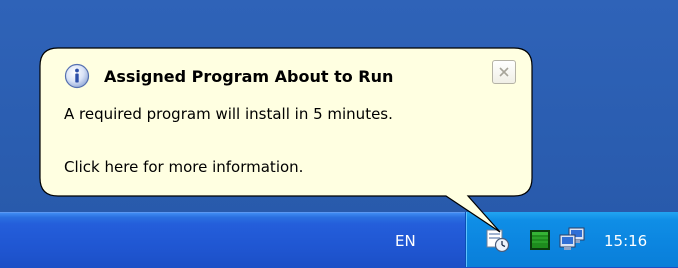  I want to click on close-icon, so click(504, 72).